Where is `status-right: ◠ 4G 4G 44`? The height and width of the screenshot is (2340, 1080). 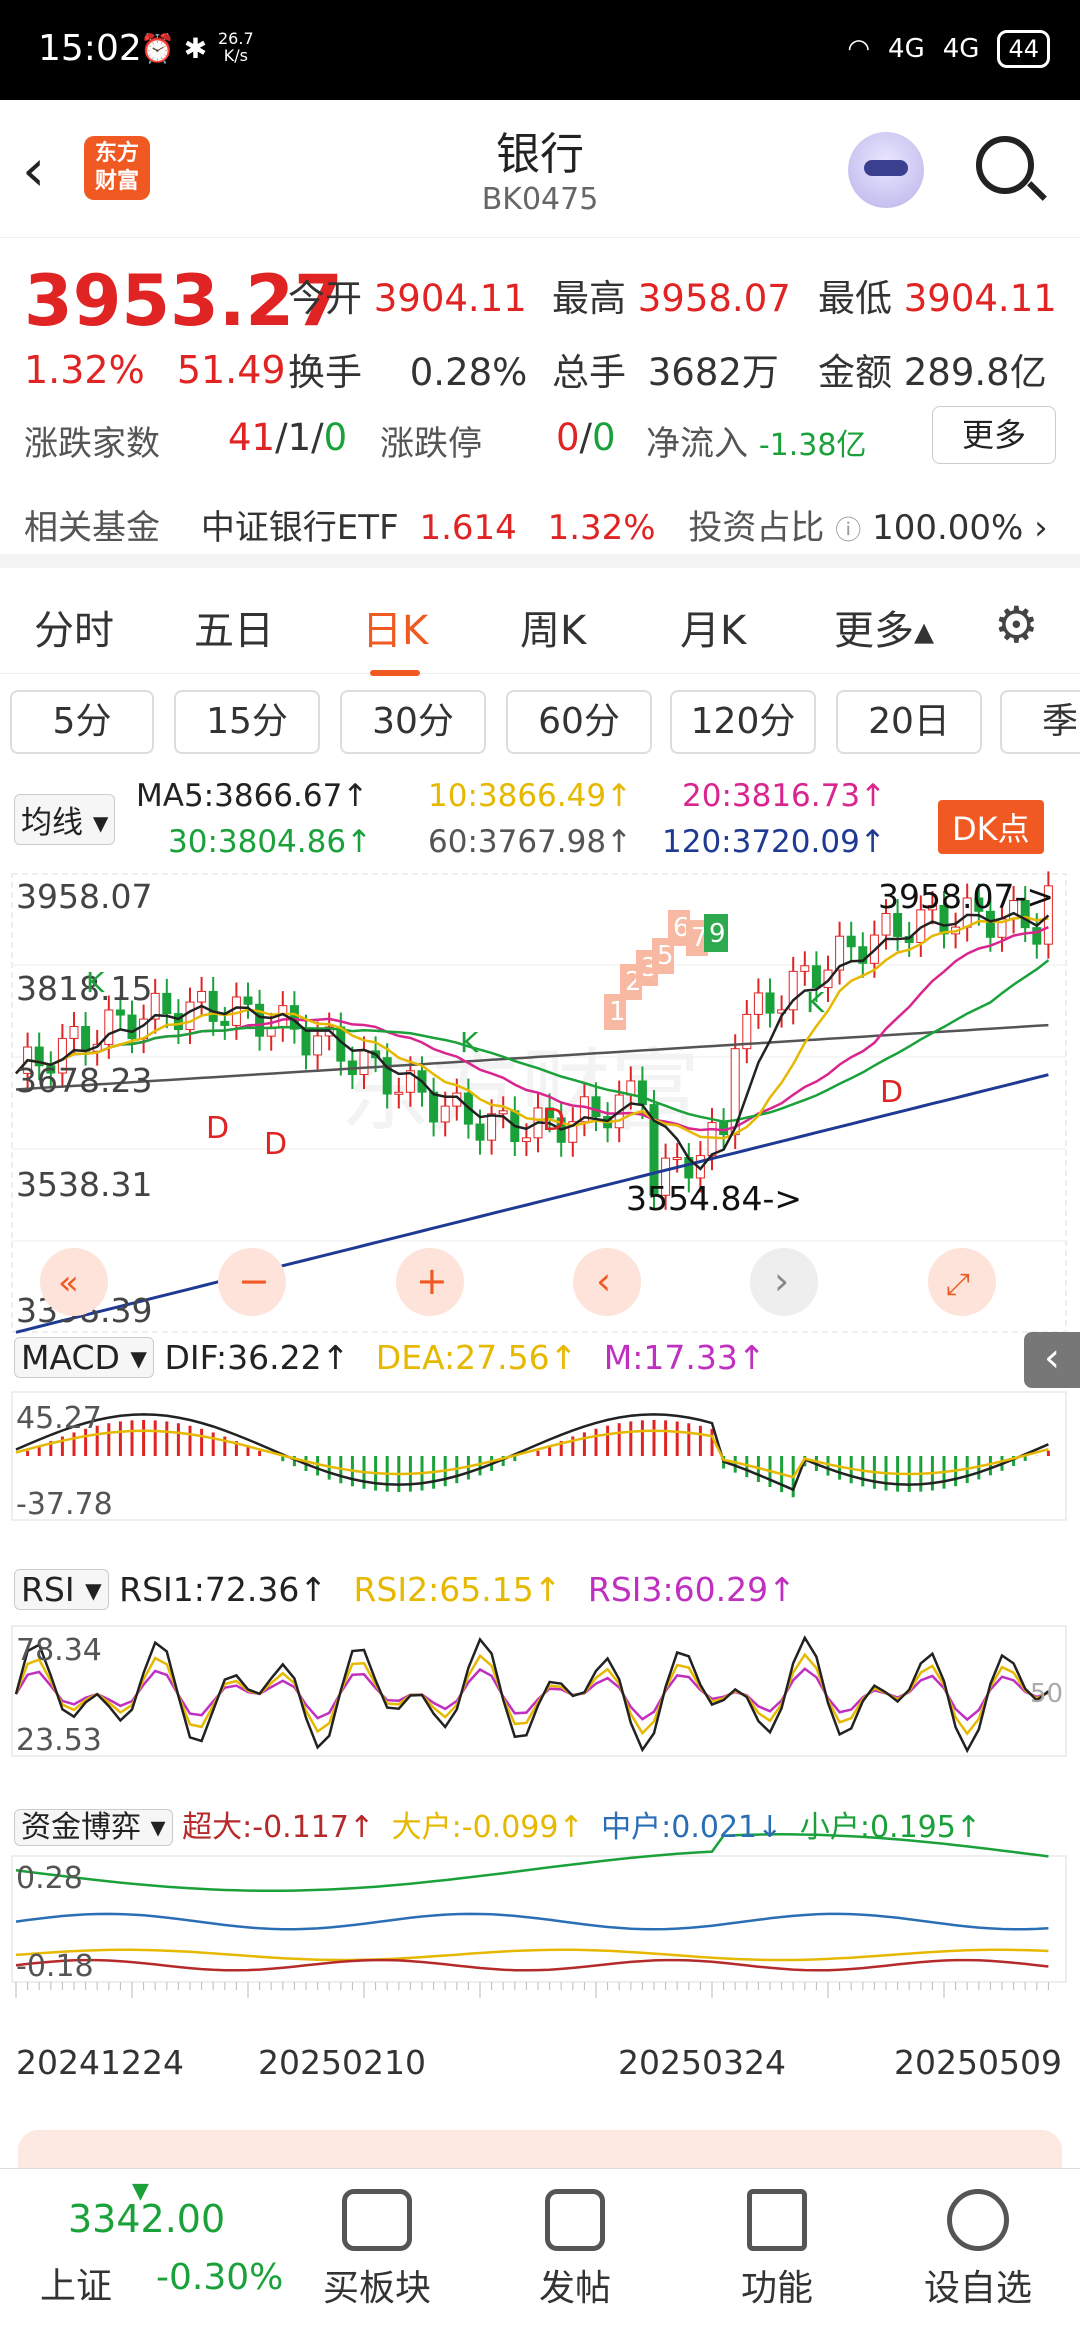
status-right: ◠ 4G 4G 44 is located at coordinates (948, 49).